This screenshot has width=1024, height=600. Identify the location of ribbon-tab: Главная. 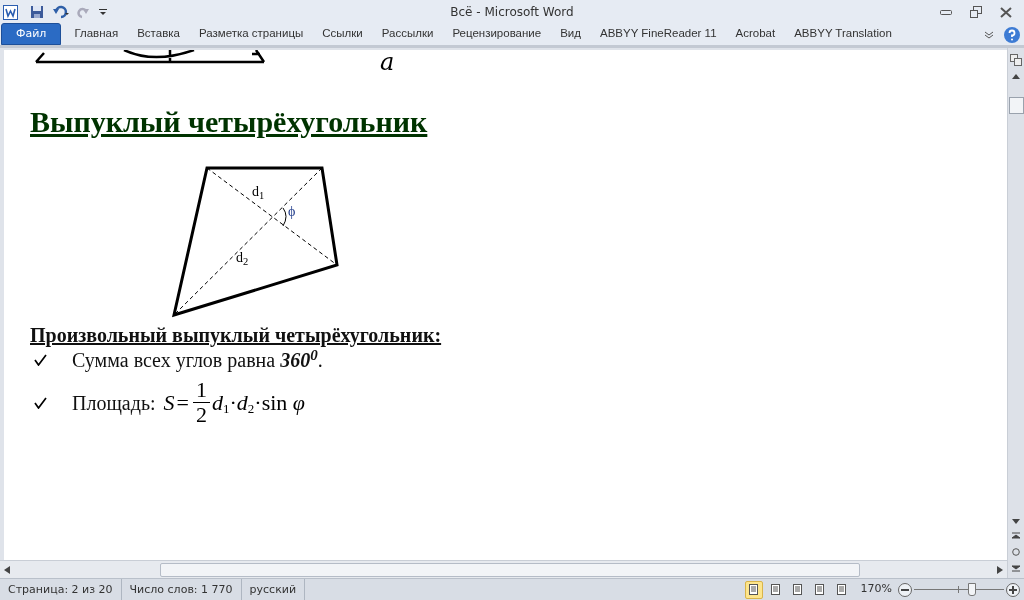
(96, 34).